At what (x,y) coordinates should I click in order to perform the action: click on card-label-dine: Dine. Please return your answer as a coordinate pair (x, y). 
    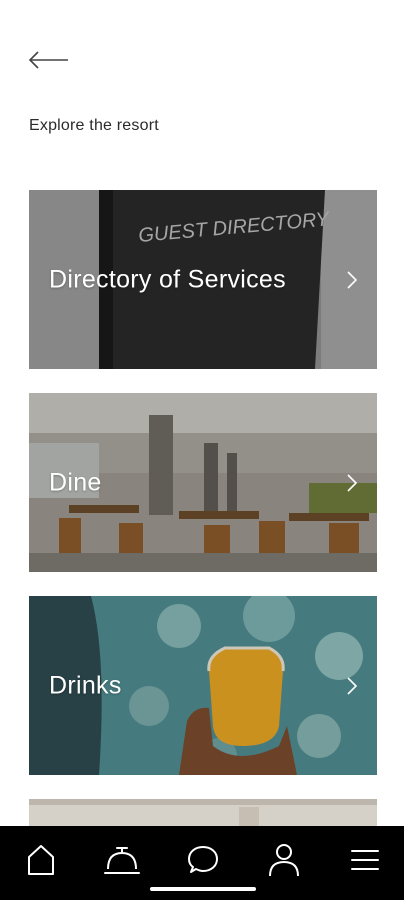
    Looking at the image, I should click on (75, 482).